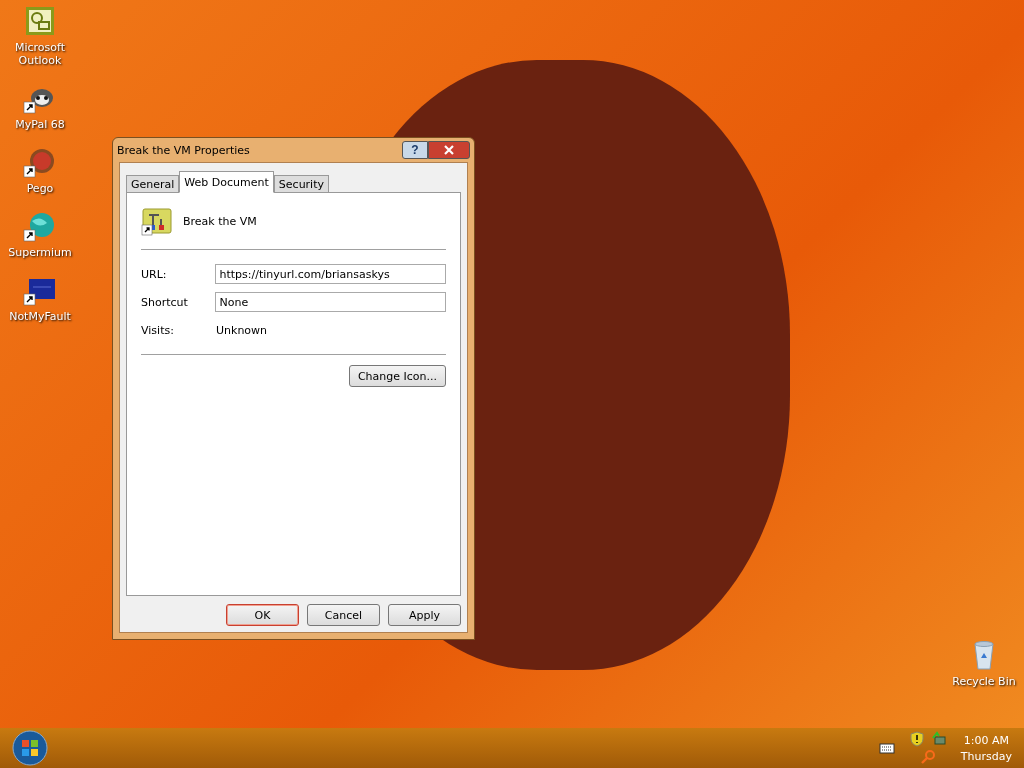 This screenshot has width=1024, height=768. What do you see at coordinates (40, 21) in the screenshot?
I see `app-icon` at bounding box center [40, 21].